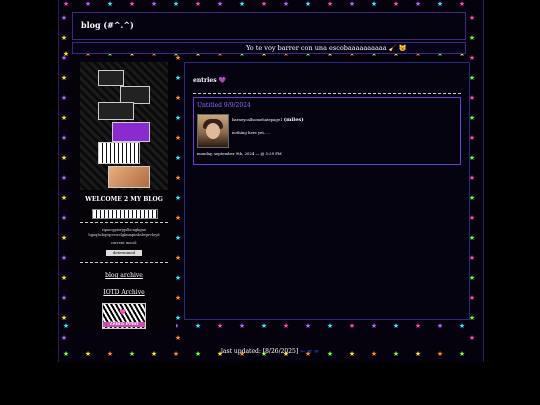 This screenshot has height=405, width=540. I want to click on avatar-face, so click(213, 131).